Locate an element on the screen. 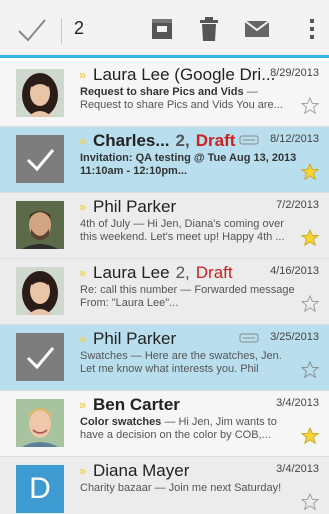 The image size is (329, 514). message-snippet: Charity bazaar — Join me next Saturday! is located at coordinates (181, 488).